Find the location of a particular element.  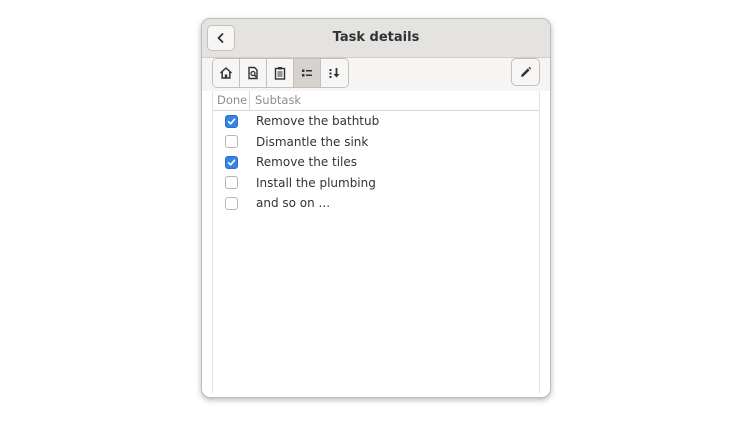

list-icon is located at coordinates (307, 73).